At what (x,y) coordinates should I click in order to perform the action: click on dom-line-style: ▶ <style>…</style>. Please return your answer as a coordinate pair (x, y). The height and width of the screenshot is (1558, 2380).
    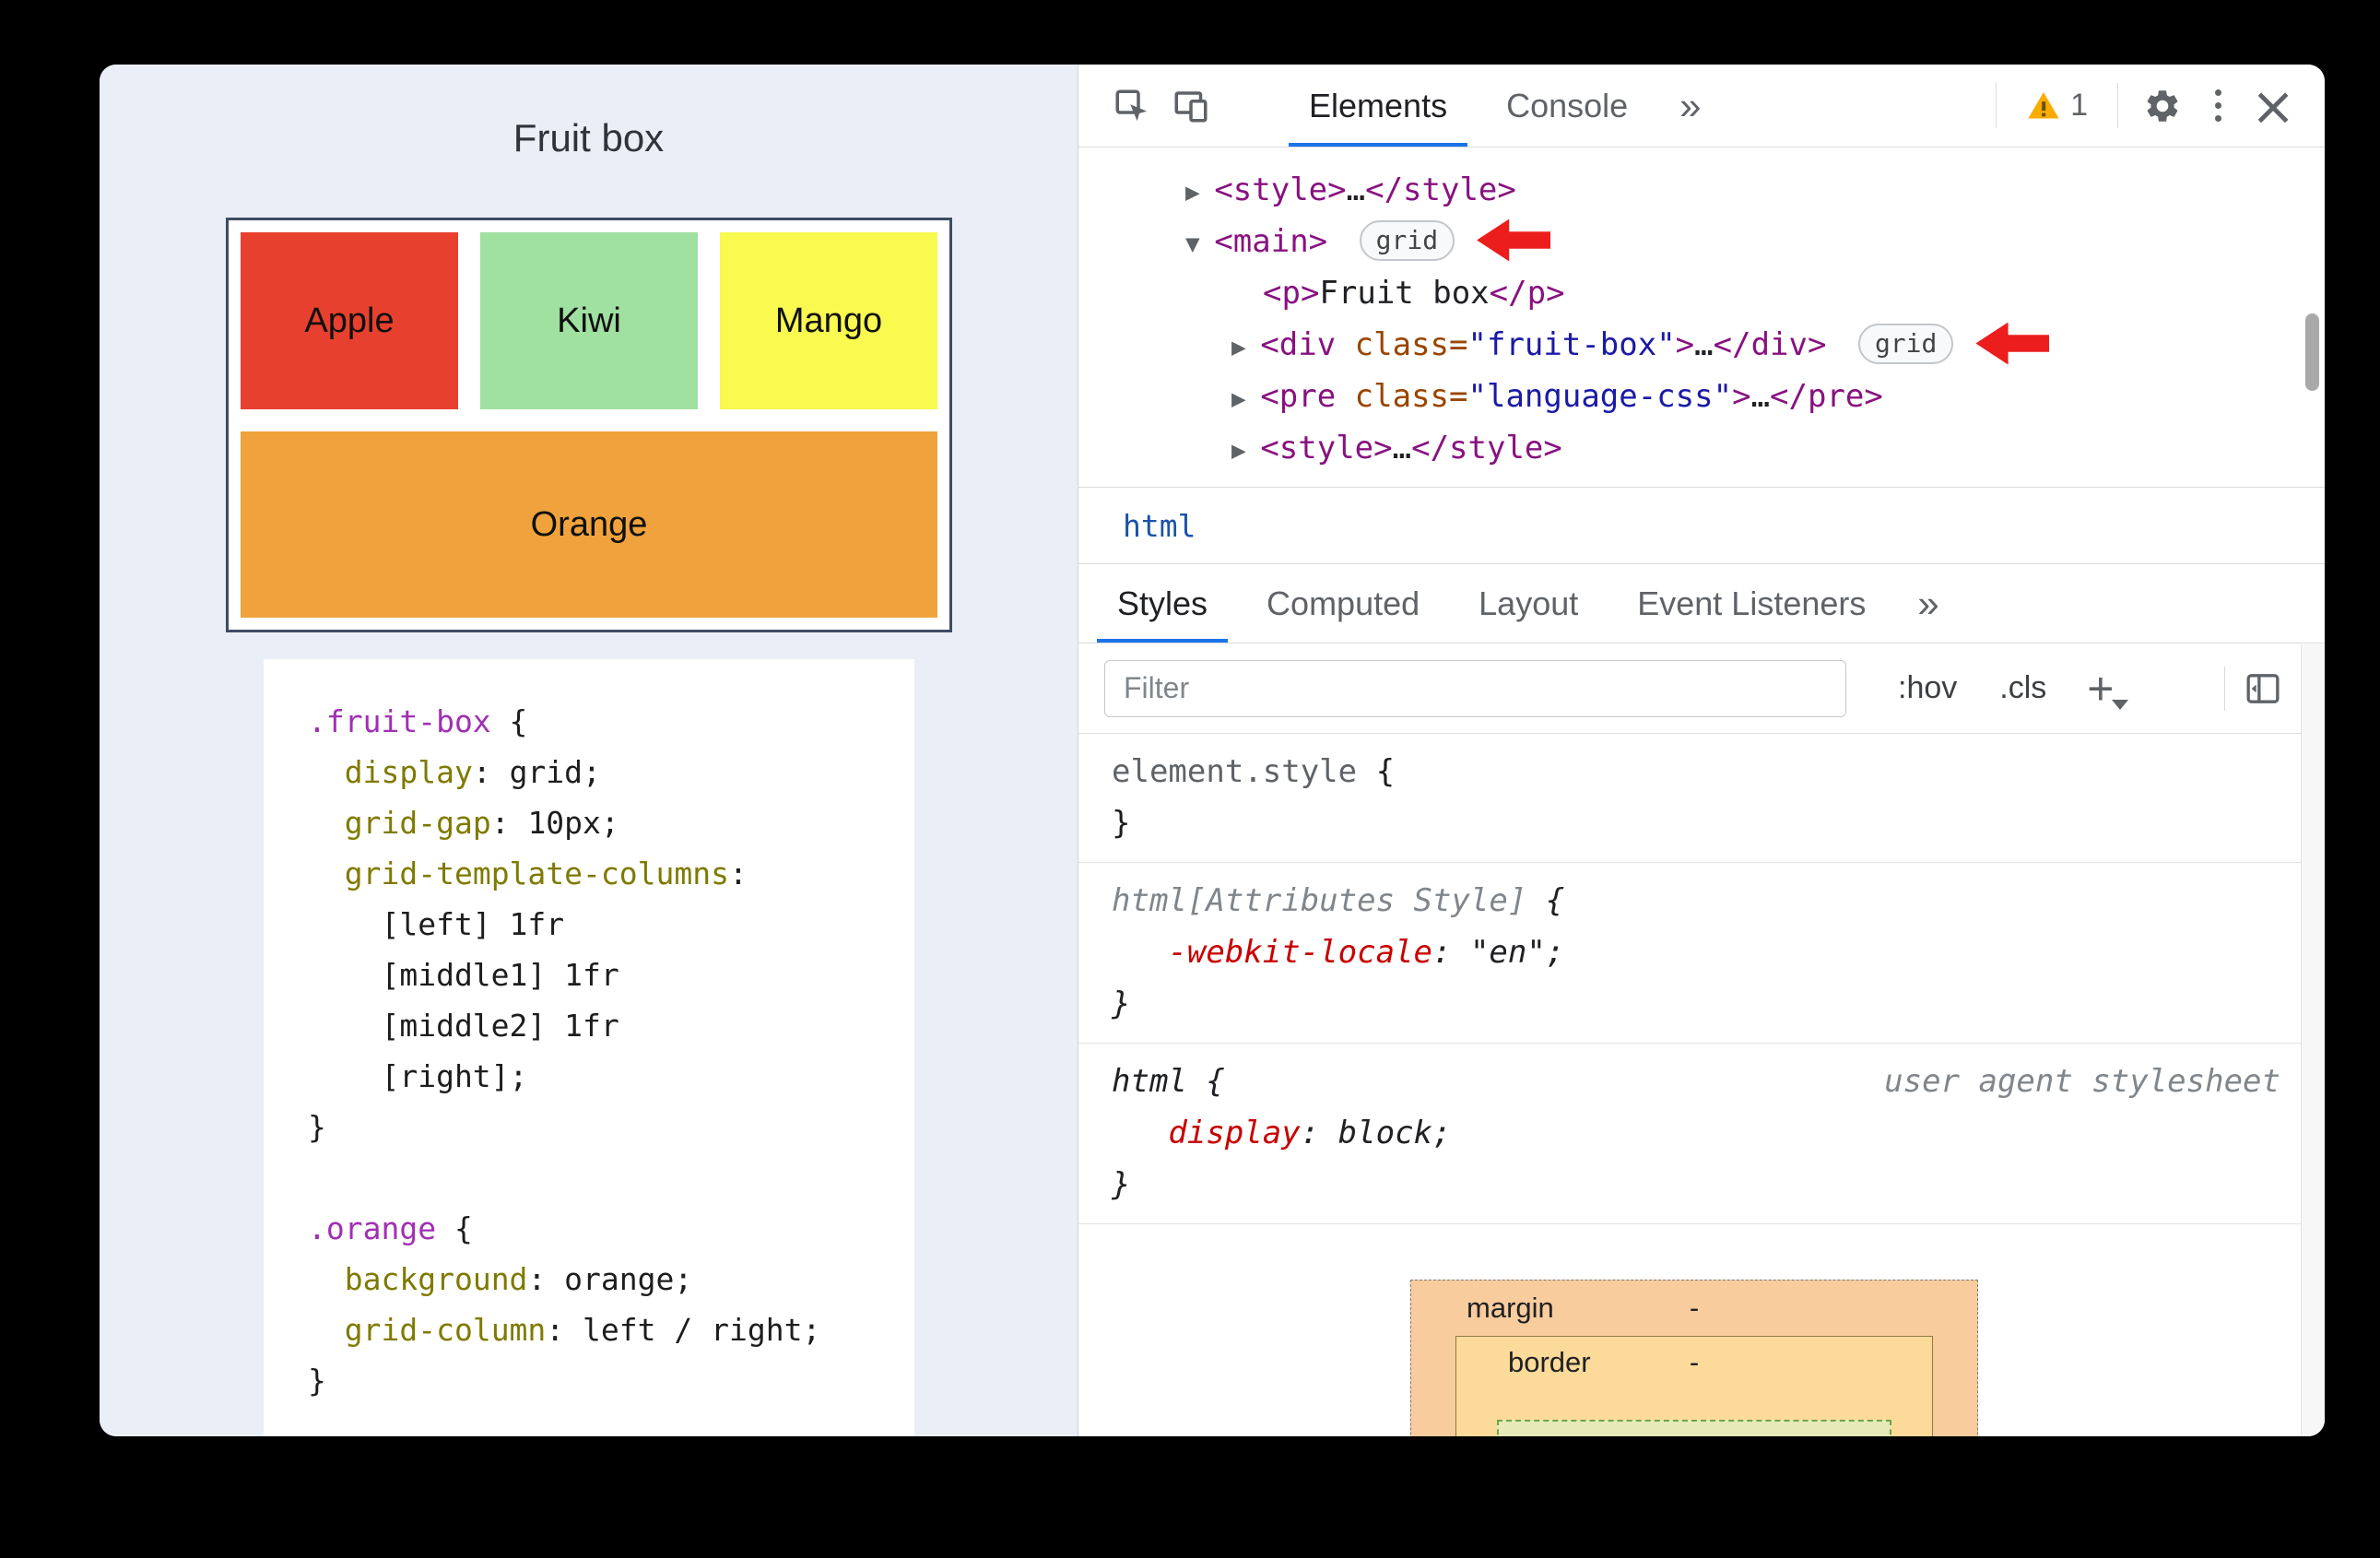
    Looking at the image, I should click on (1701, 448).